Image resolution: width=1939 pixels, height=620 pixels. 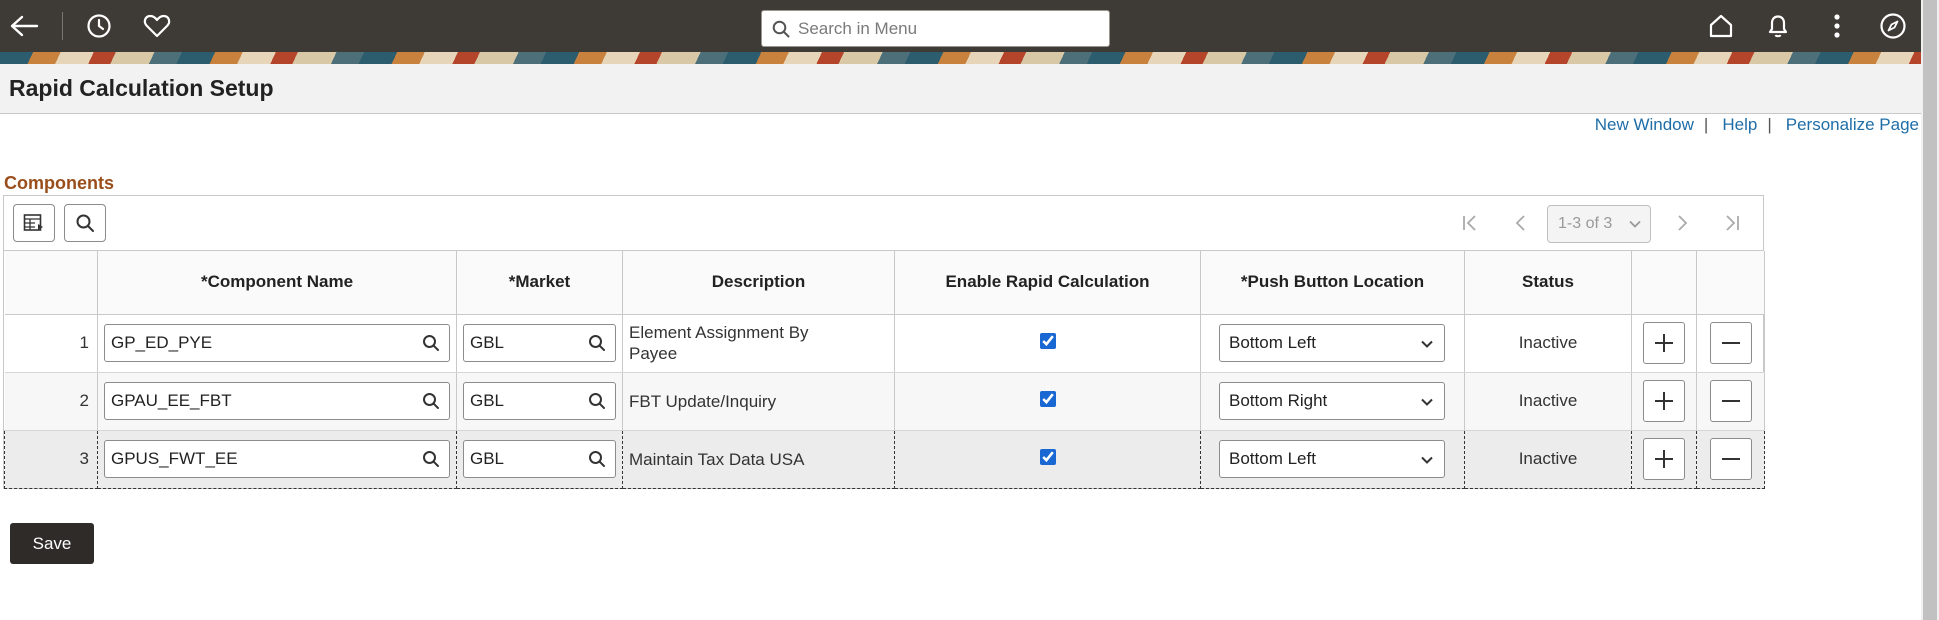 I want to click on description-text: Element Assignment By Payee, so click(x=719, y=343).